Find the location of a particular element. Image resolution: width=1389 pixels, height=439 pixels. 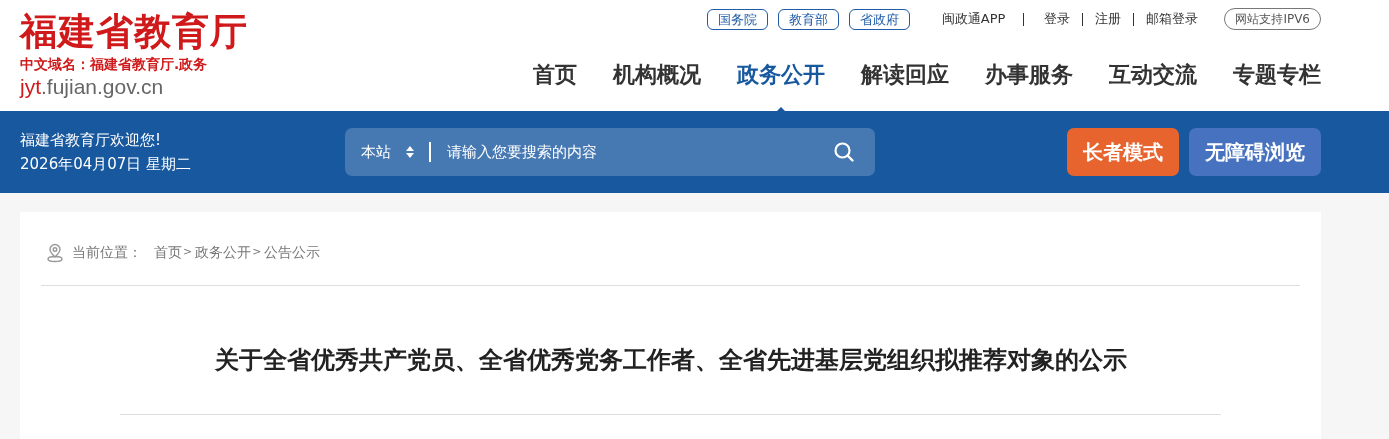

domain-name-text: 中文域名：福建省教育厅.政务 is located at coordinates (114, 65).